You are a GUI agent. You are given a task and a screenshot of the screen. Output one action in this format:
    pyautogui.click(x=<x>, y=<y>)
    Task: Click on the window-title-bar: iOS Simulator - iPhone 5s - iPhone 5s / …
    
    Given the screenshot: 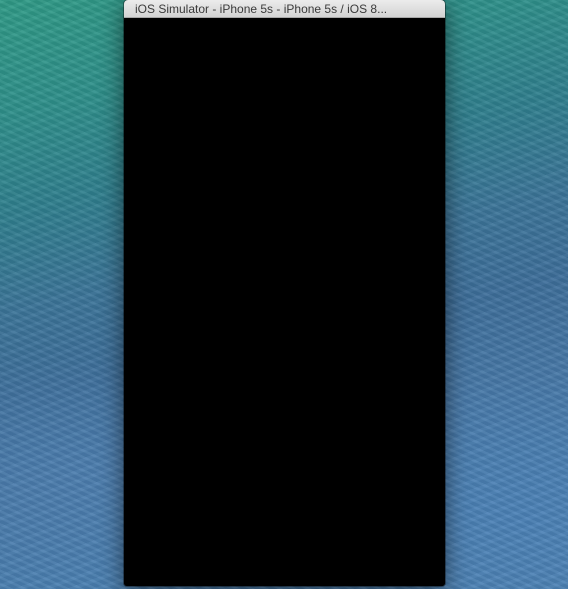 What is the action you would take?
    pyautogui.click(x=284, y=9)
    